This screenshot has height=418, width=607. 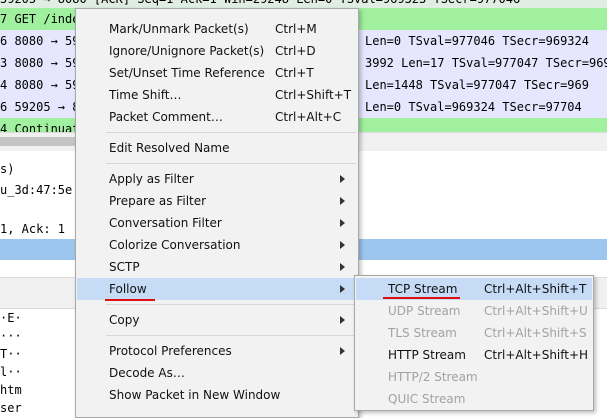 What do you see at coordinates (477, 85) in the screenshot?
I see `packet-row-info-right: Len=1448 TSval=977047 TSecr=969` at bounding box center [477, 85].